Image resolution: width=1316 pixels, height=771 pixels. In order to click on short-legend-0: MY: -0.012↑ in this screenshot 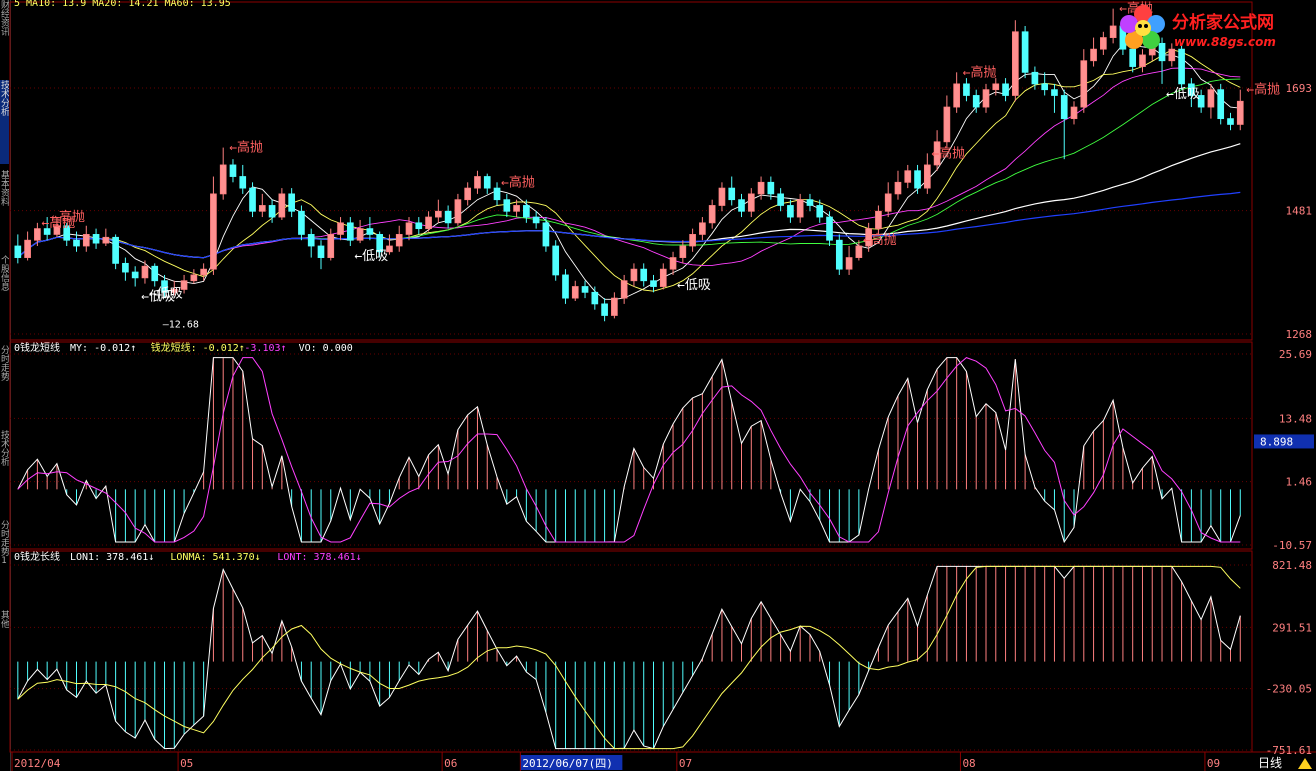, I will do `click(103, 348)`.